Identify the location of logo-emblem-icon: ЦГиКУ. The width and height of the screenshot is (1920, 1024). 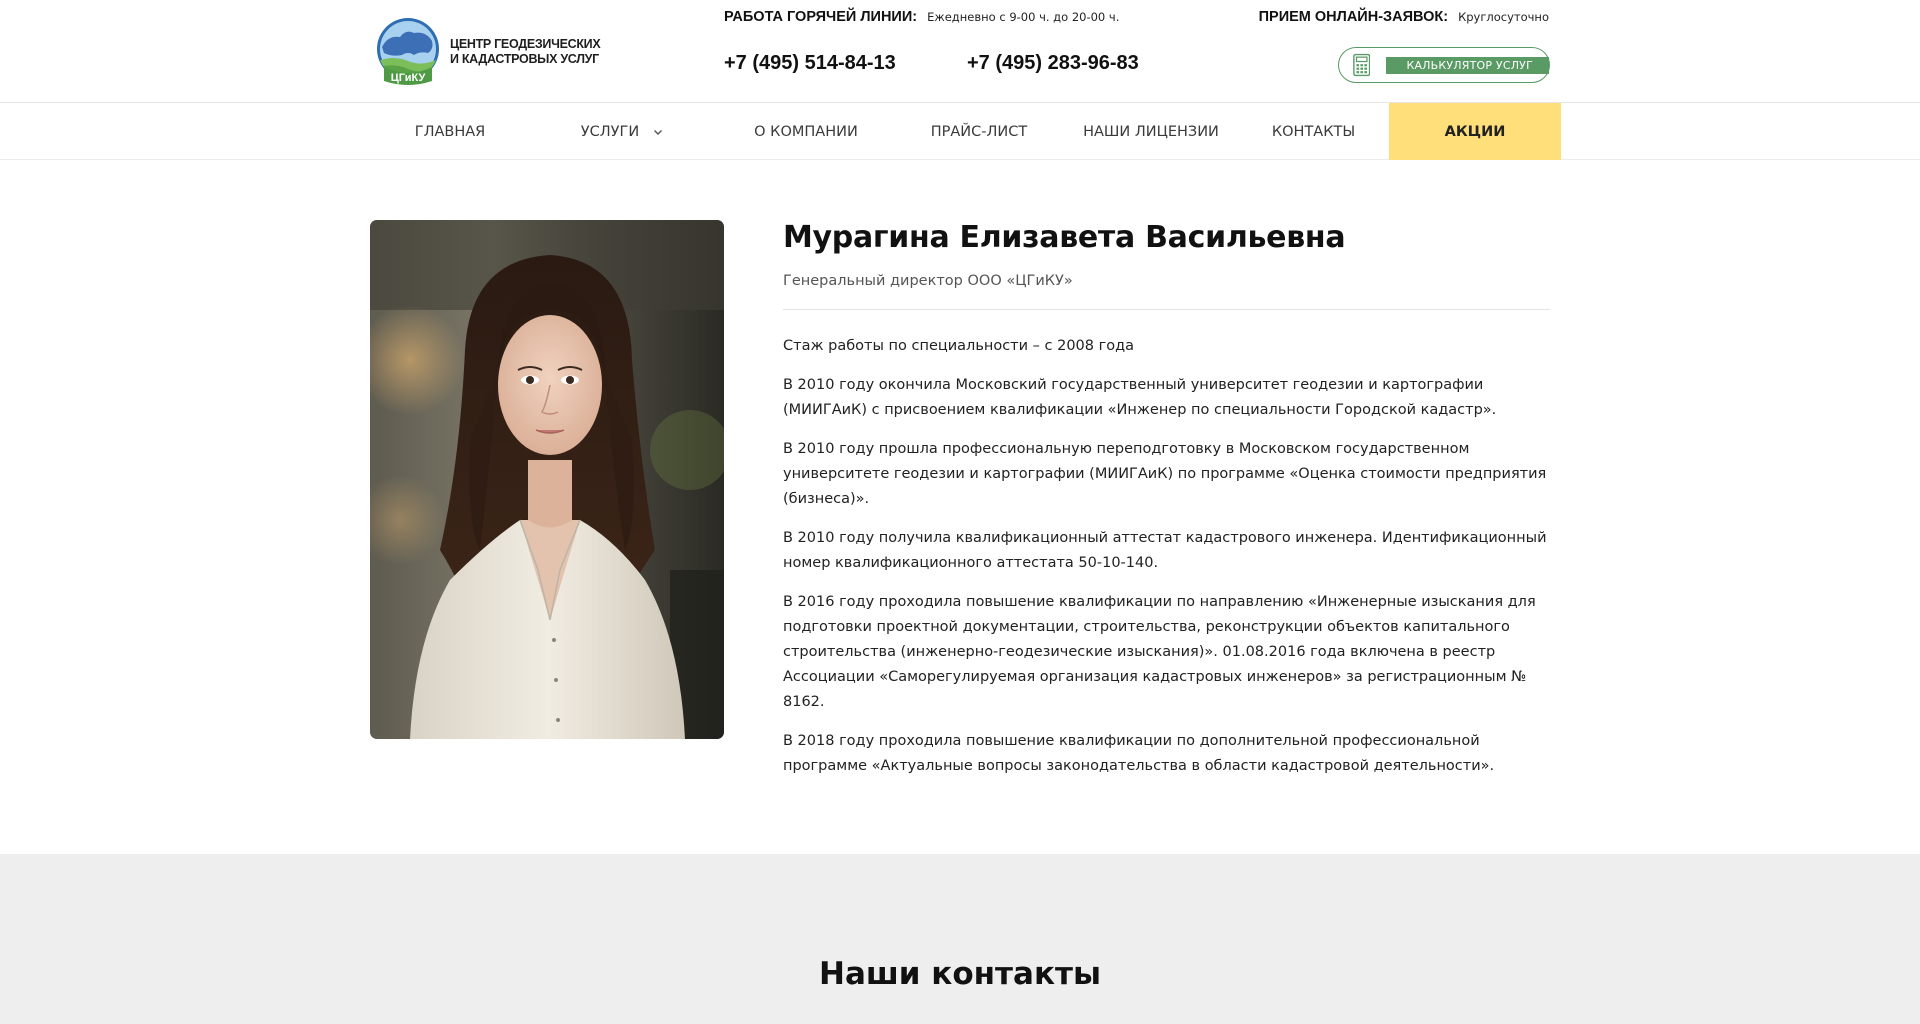
(408, 51).